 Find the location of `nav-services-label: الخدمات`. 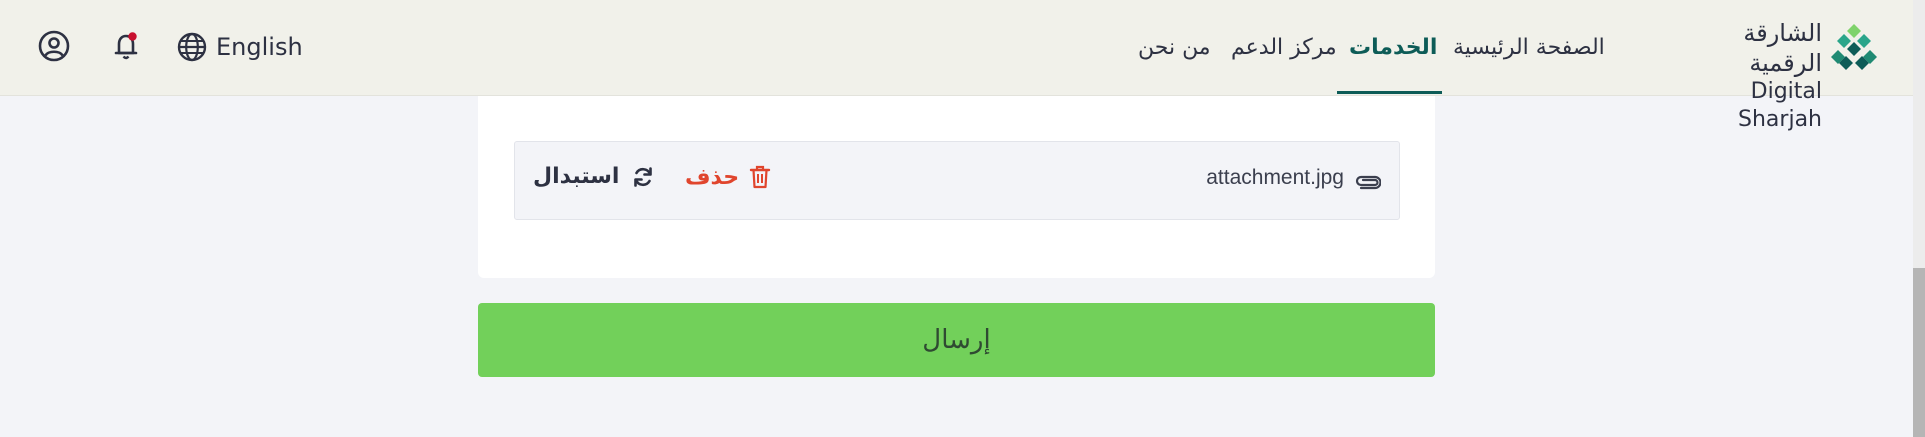

nav-services-label: الخدمات is located at coordinates (1393, 47).